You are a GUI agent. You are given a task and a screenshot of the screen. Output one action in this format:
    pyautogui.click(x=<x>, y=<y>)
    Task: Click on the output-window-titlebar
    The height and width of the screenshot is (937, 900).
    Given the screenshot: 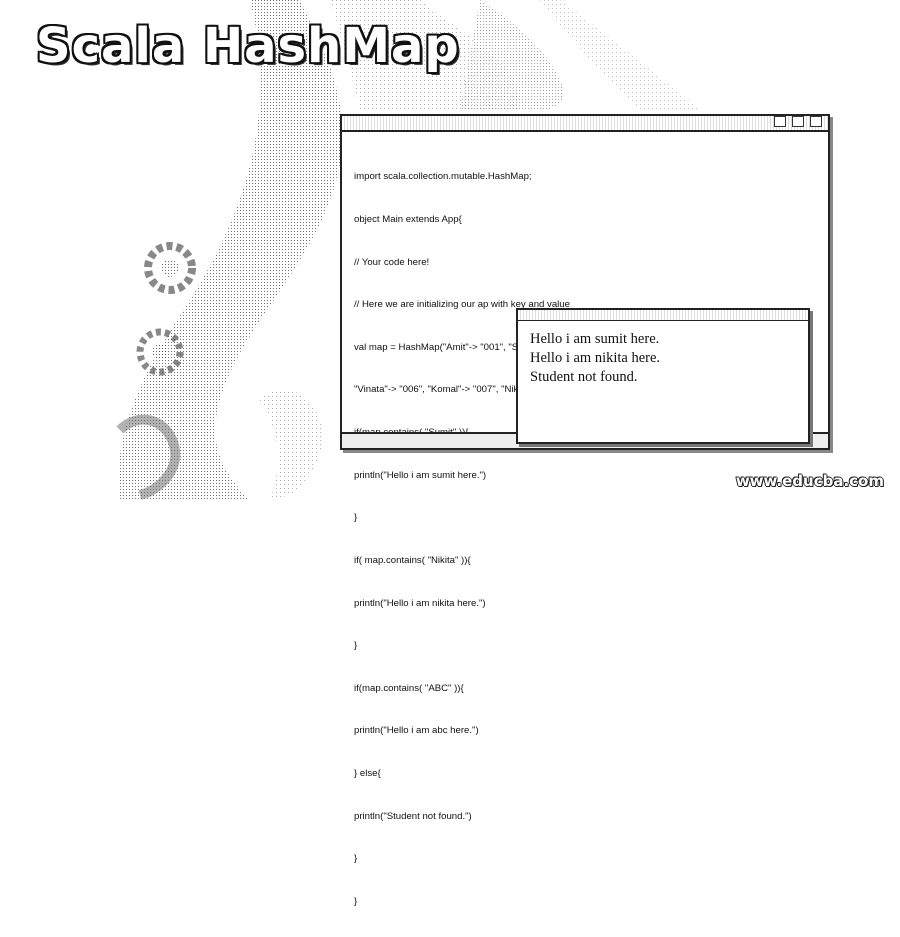 What is the action you would take?
    pyautogui.click(x=663, y=315)
    